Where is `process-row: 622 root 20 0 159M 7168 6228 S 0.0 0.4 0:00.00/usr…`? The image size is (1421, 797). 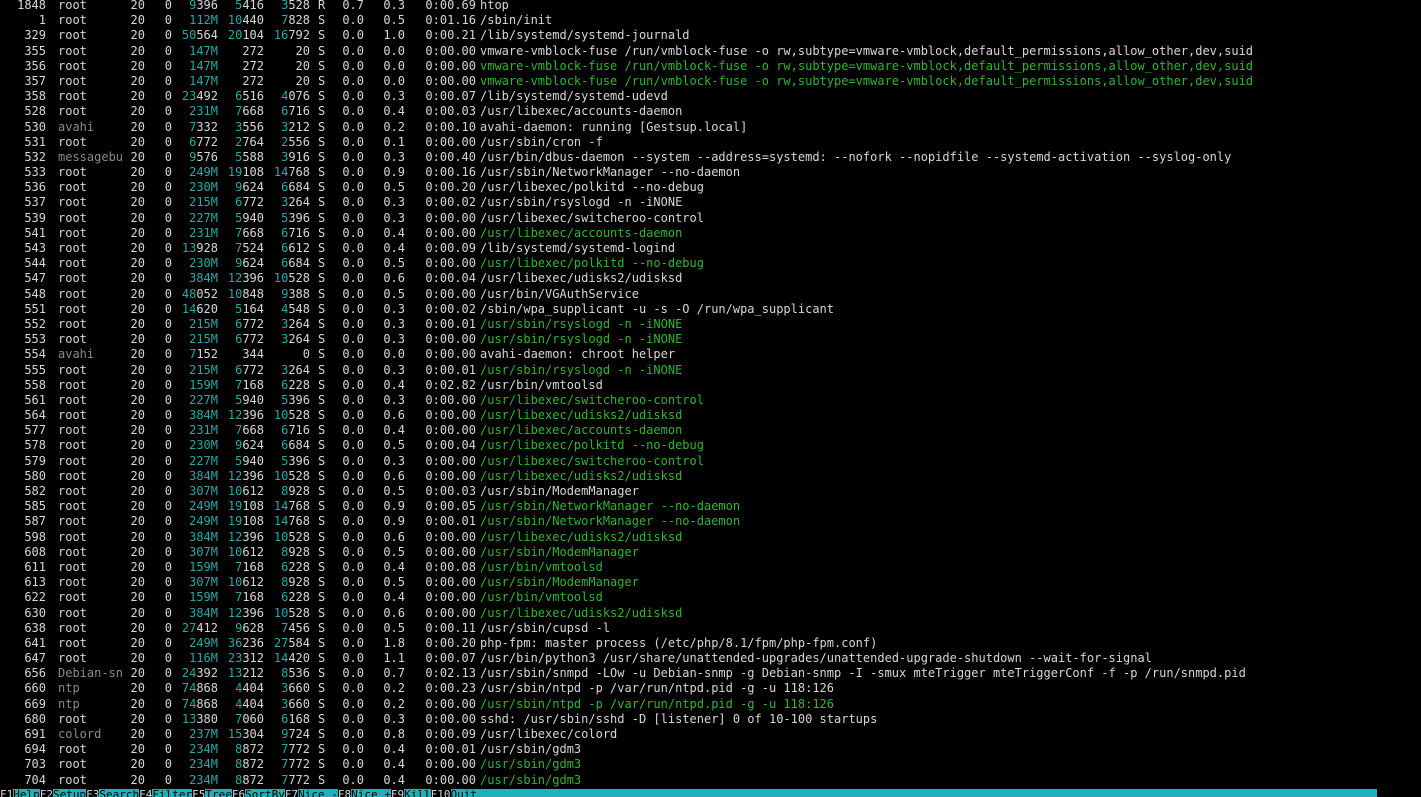
process-row: 622 root 20 0 159M 7168 6228 S 0.0 0.4 0:00.00/usr… is located at coordinates (710, 597).